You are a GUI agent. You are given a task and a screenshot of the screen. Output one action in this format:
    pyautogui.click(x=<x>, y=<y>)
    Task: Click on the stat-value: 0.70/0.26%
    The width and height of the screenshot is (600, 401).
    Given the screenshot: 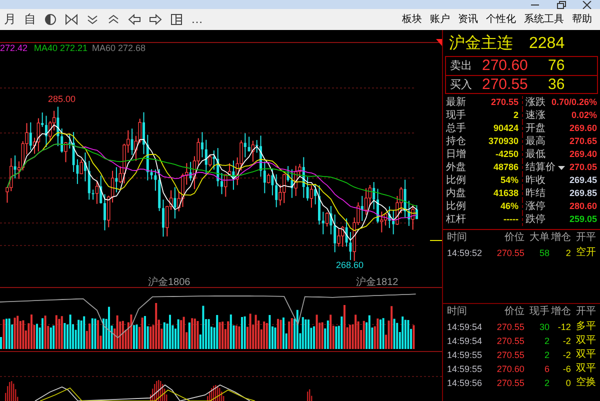 What is the action you would take?
    pyautogui.click(x=574, y=102)
    